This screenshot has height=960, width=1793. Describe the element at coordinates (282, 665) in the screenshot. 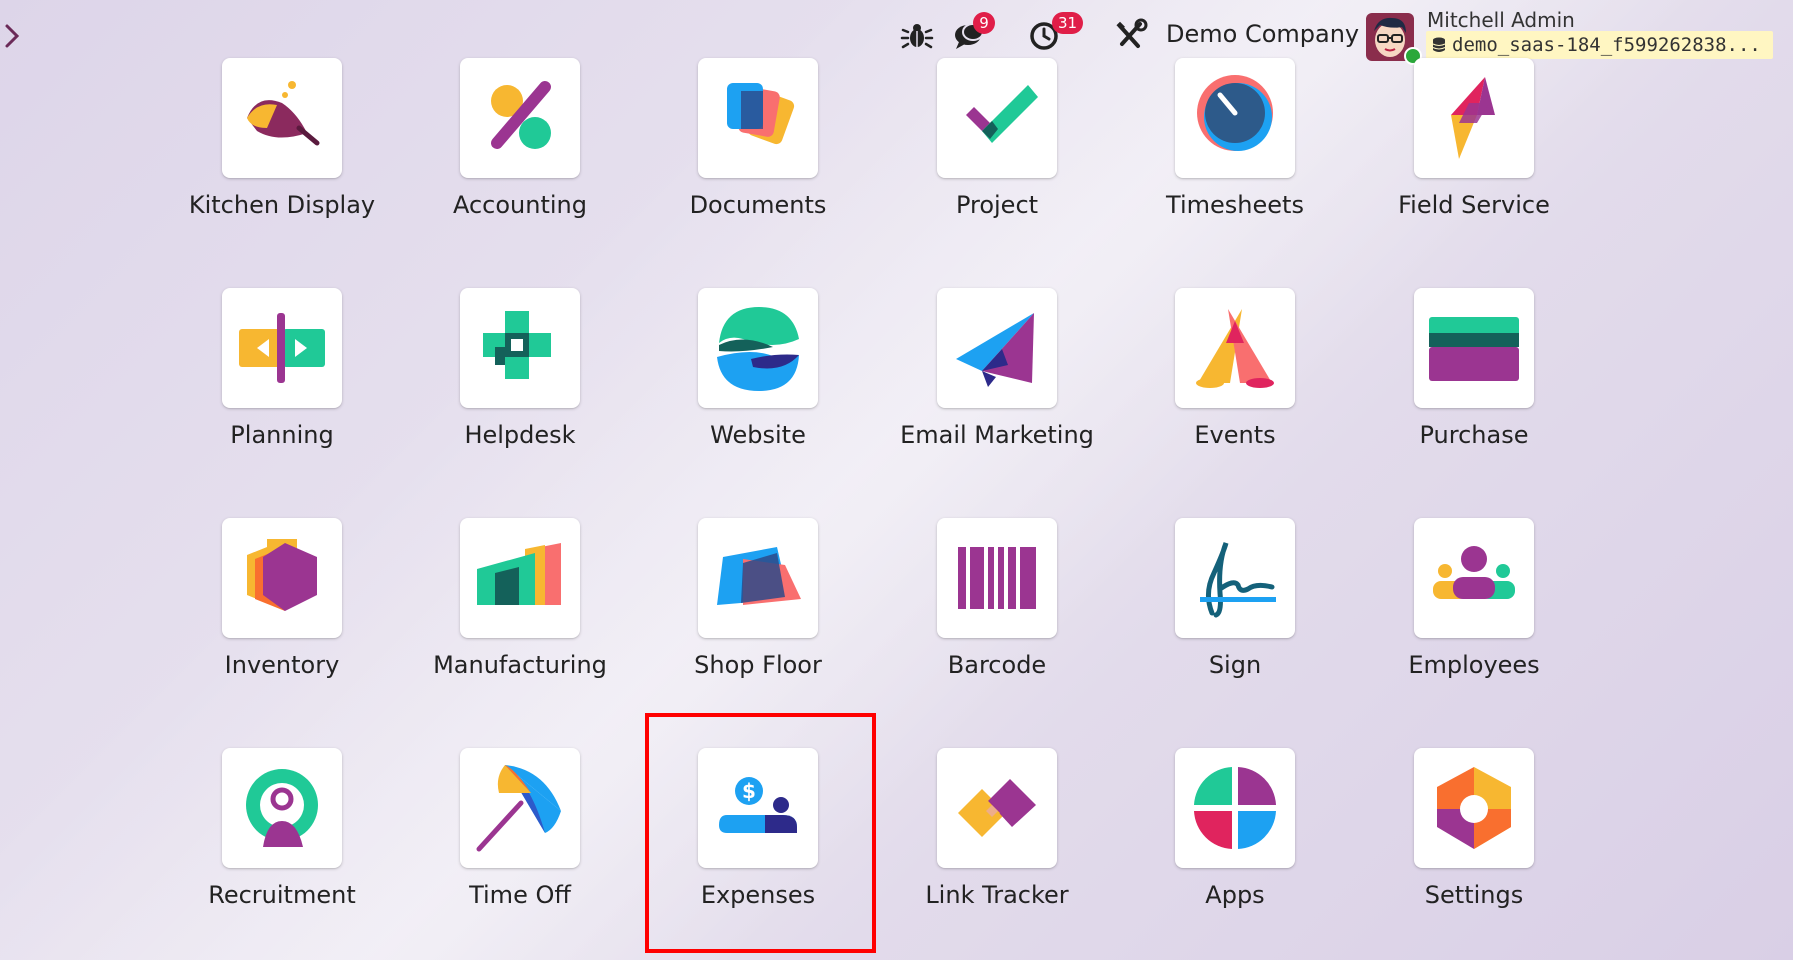

I see `app-label: Inventory` at that location.